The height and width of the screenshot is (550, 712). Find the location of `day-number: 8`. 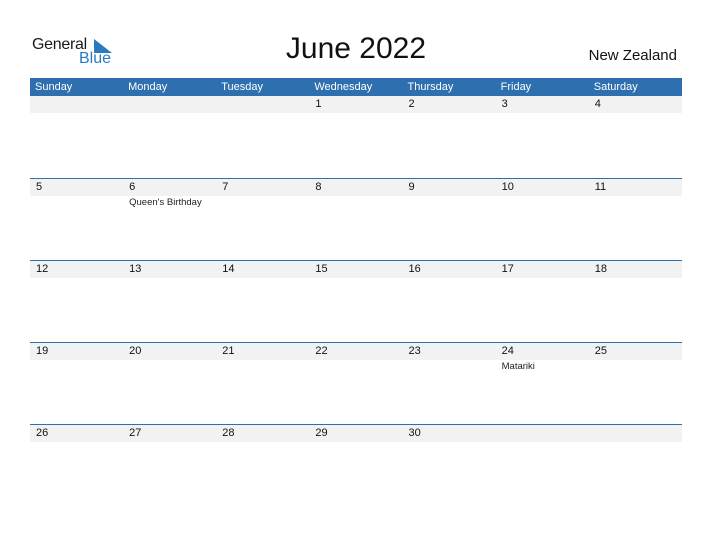

day-number: 8 is located at coordinates (318, 187).